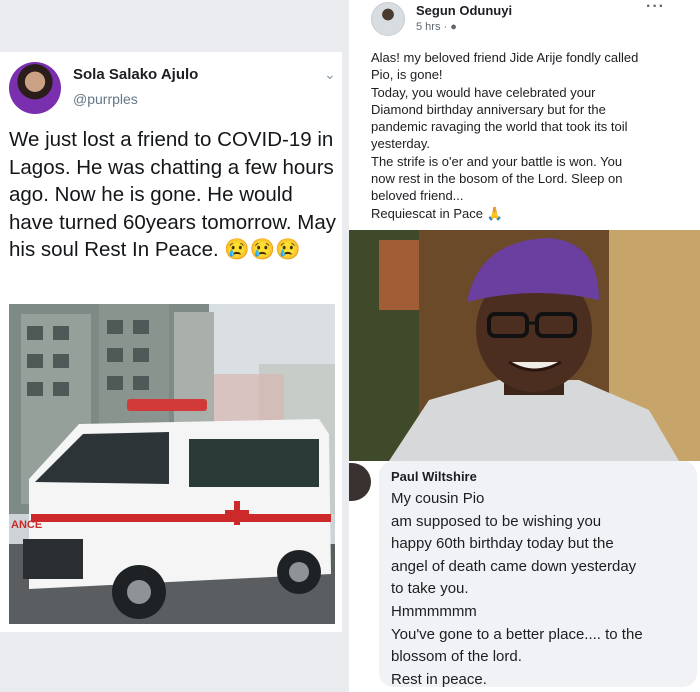  Describe the element at coordinates (483, 92) in the screenshot. I see `post-line: Today, you would have celebrated your` at that location.